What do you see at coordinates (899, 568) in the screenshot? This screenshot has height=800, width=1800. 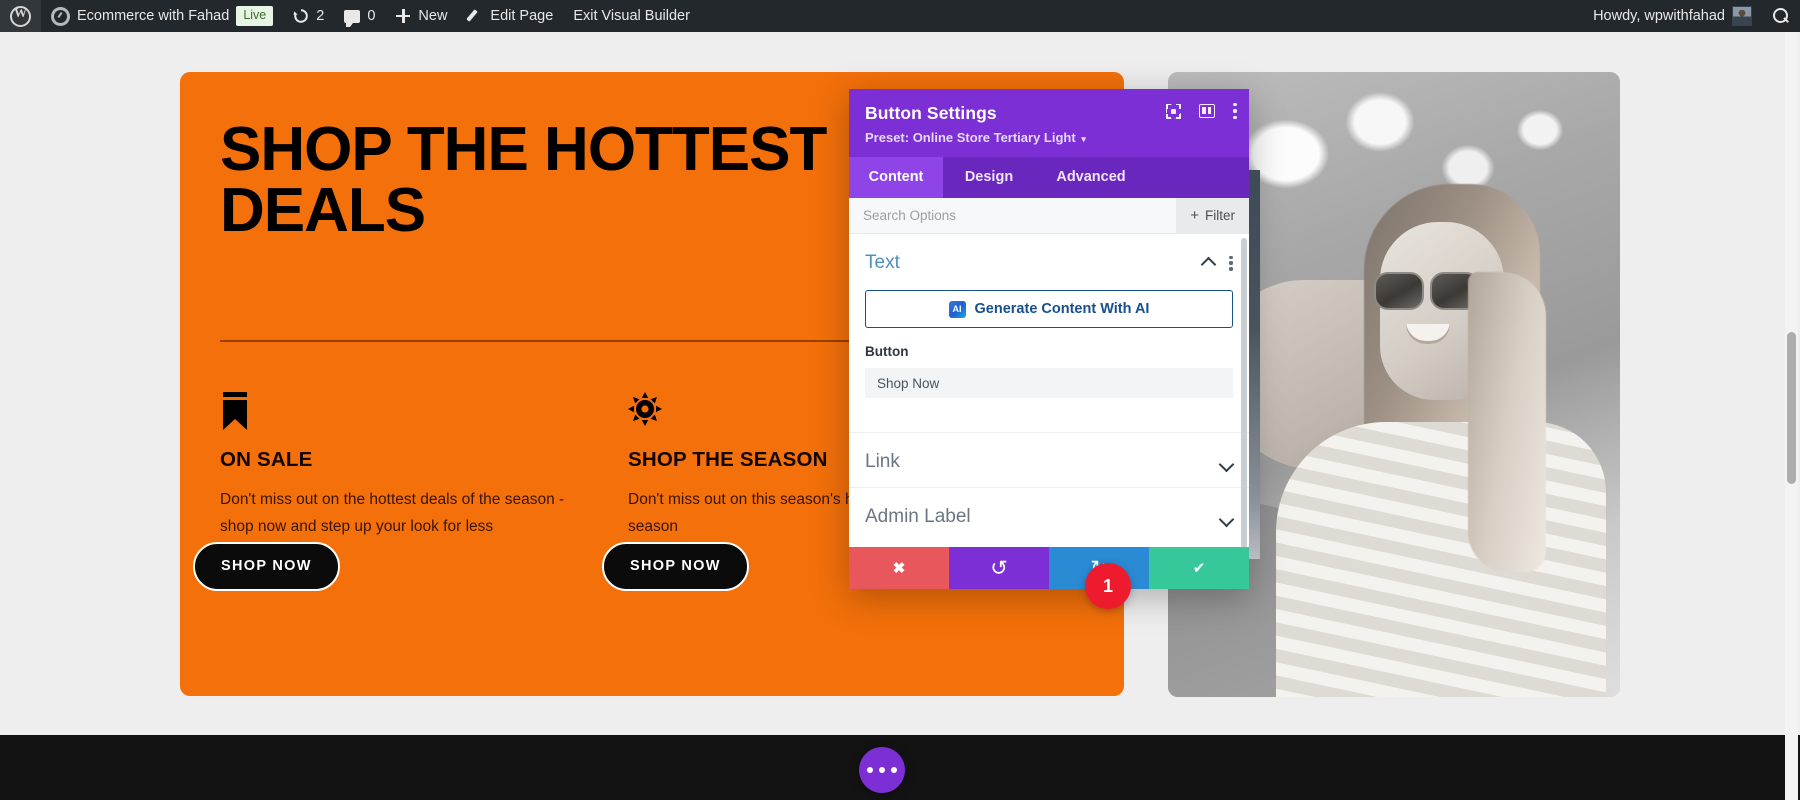 I see `cancel-button` at bounding box center [899, 568].